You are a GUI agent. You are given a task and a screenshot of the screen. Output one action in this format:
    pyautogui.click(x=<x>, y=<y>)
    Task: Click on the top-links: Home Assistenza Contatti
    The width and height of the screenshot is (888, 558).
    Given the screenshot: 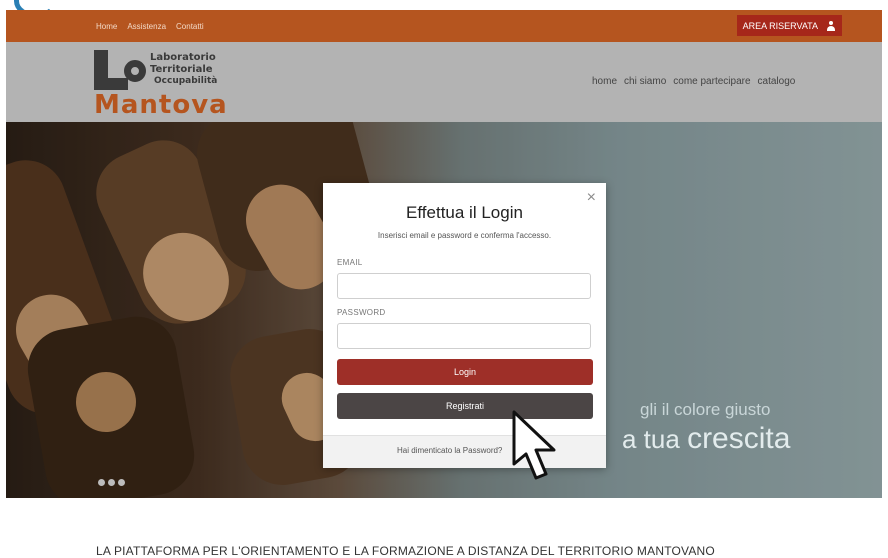 What is the action you would take?
    pyautogui.click(x=150, y=26)
    